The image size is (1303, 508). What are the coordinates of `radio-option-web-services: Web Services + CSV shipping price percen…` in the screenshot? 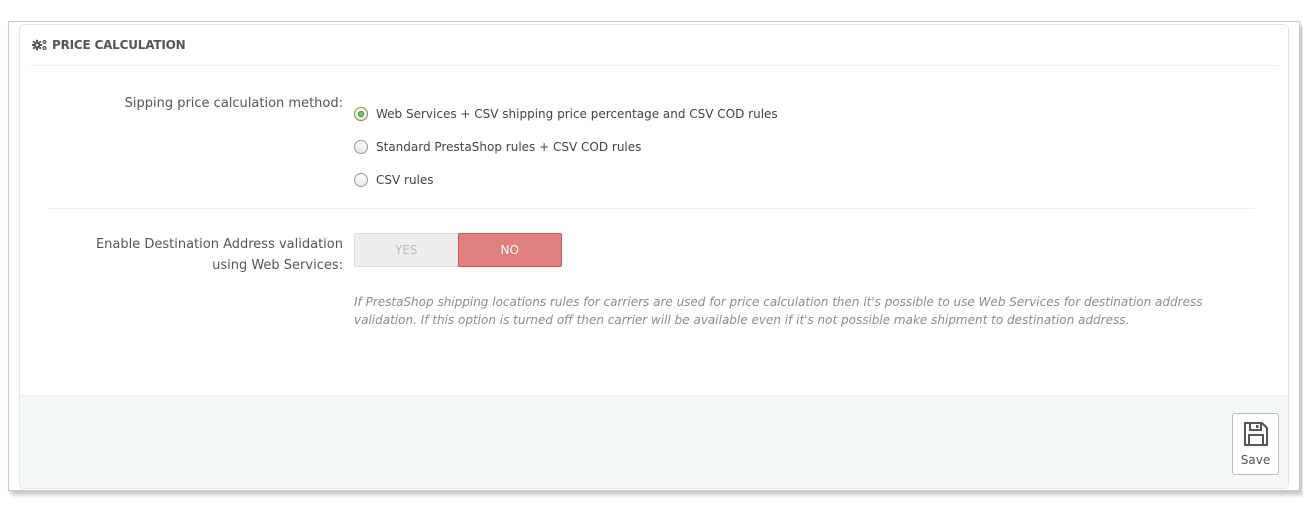 It's located at (566, 113).